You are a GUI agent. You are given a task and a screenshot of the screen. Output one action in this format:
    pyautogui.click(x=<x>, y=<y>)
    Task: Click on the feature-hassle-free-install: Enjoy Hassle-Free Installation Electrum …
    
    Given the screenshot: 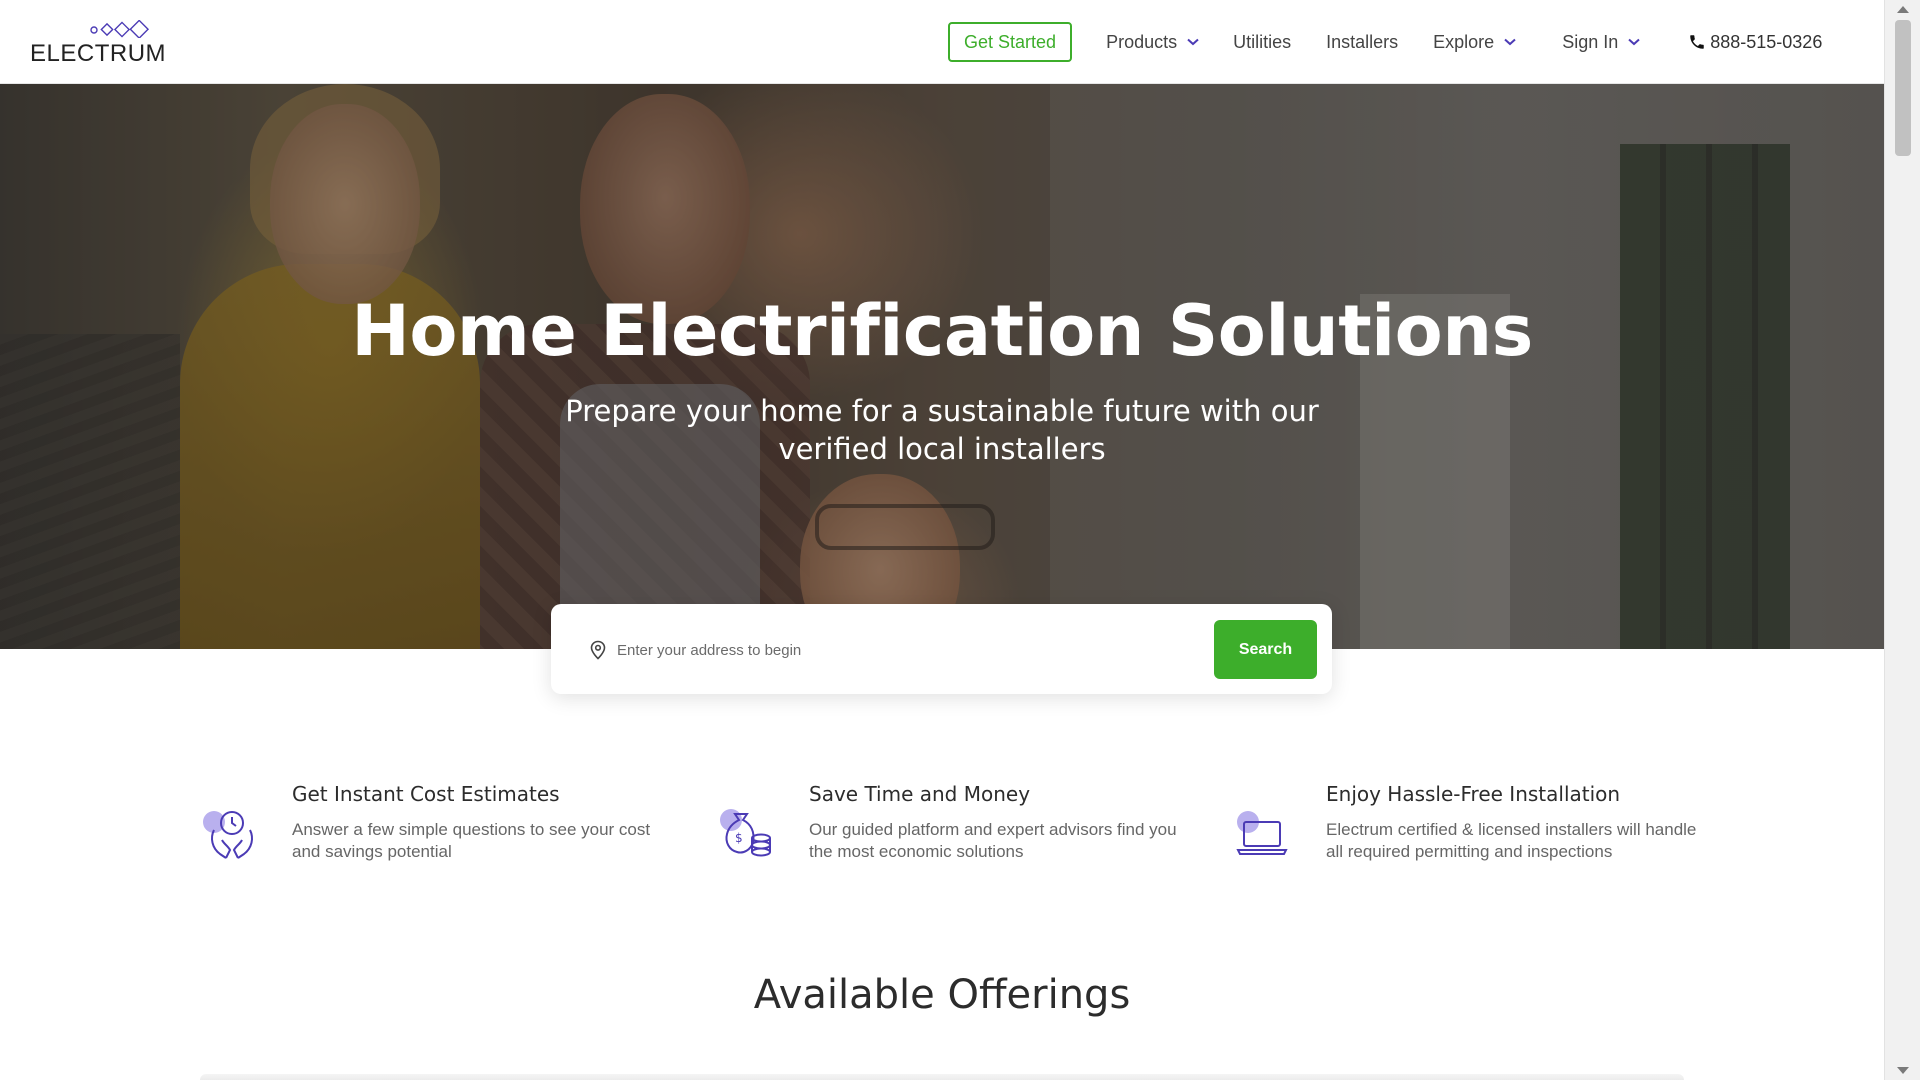 What is the action you would take?
    pyautogui.click(x=1465, y=826)
    